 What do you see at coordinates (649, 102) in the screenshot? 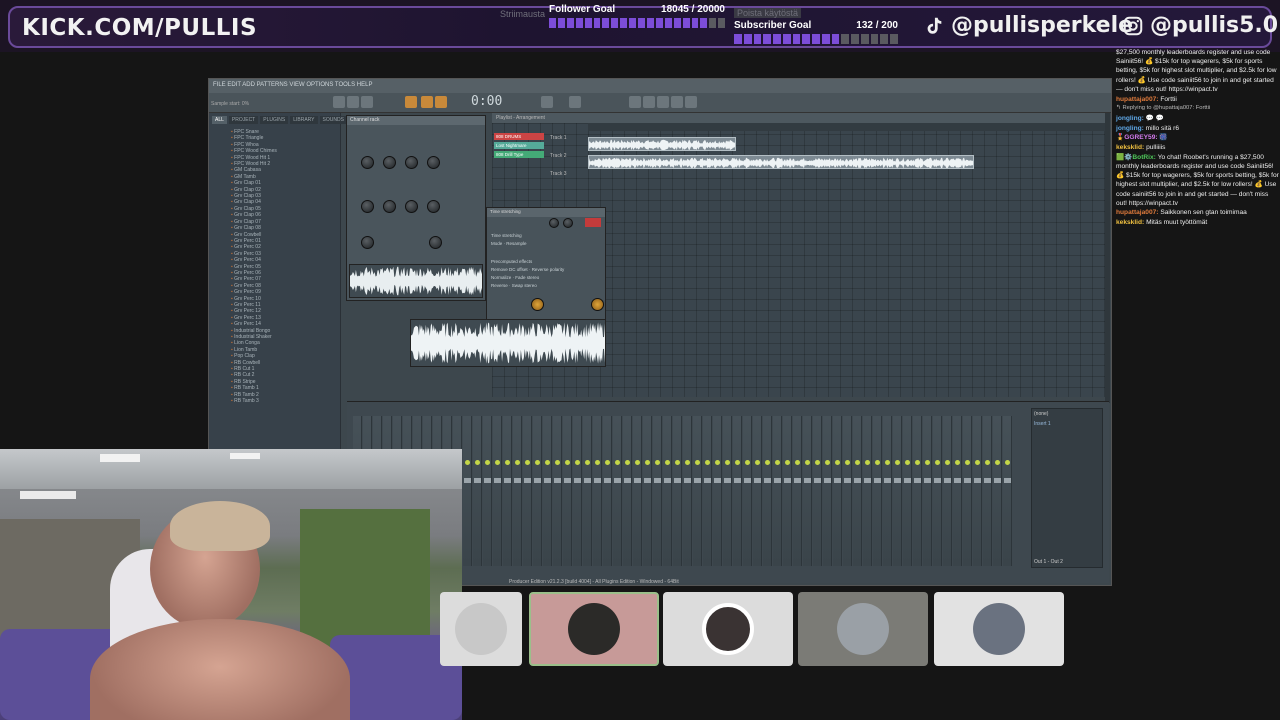
I see `channel-rack-icon` at bounding box center [649, 102].